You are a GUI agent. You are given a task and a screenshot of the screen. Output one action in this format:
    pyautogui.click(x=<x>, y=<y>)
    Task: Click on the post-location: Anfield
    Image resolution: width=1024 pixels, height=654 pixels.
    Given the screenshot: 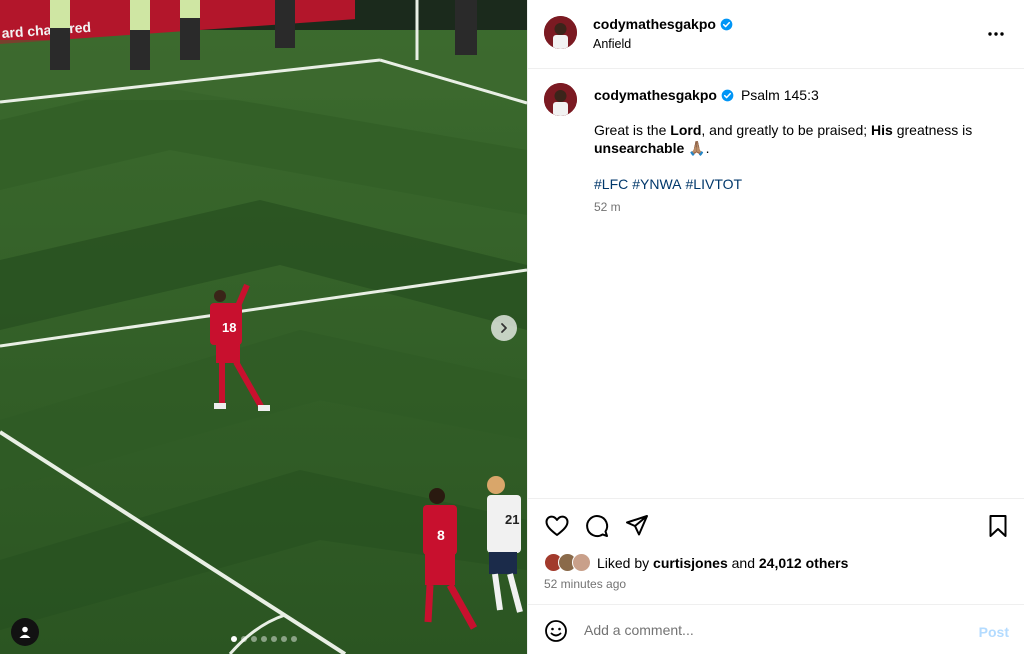 What is the action you would take?
    pyautogui.click(x=612, y=44)
    